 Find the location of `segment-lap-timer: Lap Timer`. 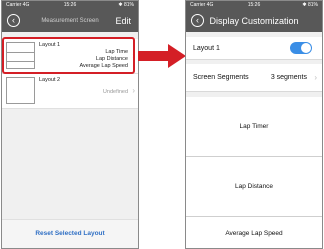

segment-lap-timer: Lap Timer is located at coordinates (254, 127).